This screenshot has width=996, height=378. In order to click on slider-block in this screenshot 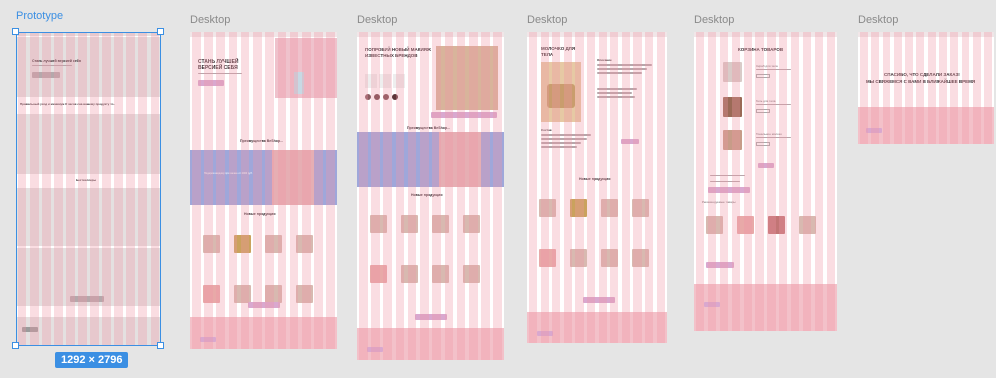, I will do `click(88, 144)`.